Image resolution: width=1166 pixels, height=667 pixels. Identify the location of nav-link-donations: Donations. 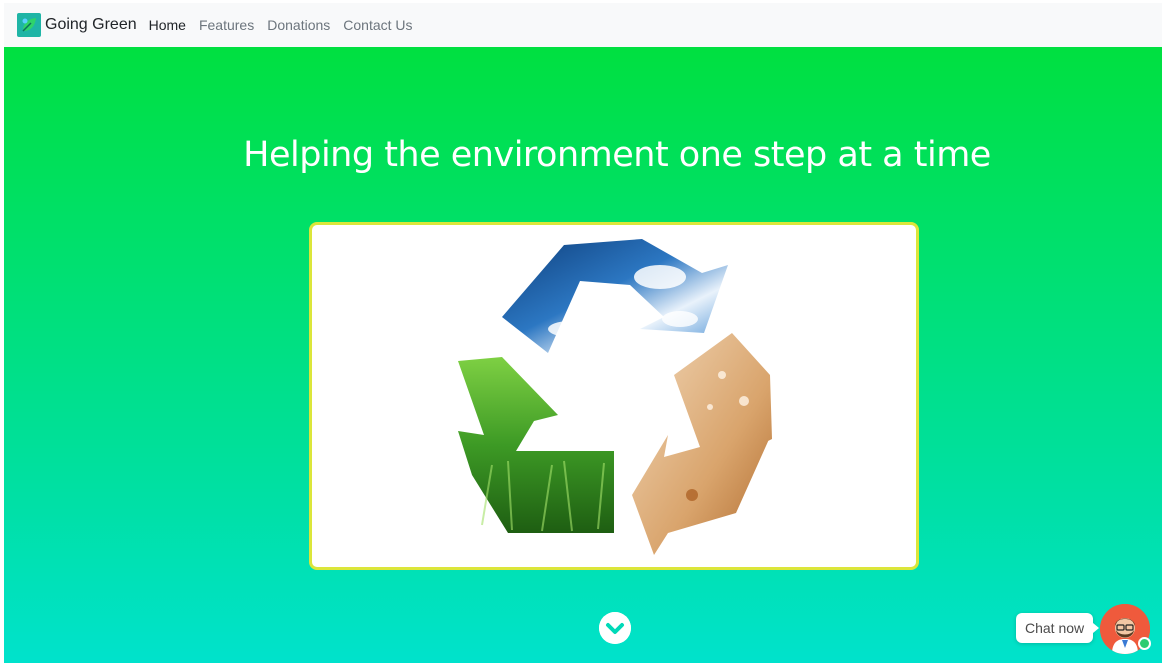
(298, 25).